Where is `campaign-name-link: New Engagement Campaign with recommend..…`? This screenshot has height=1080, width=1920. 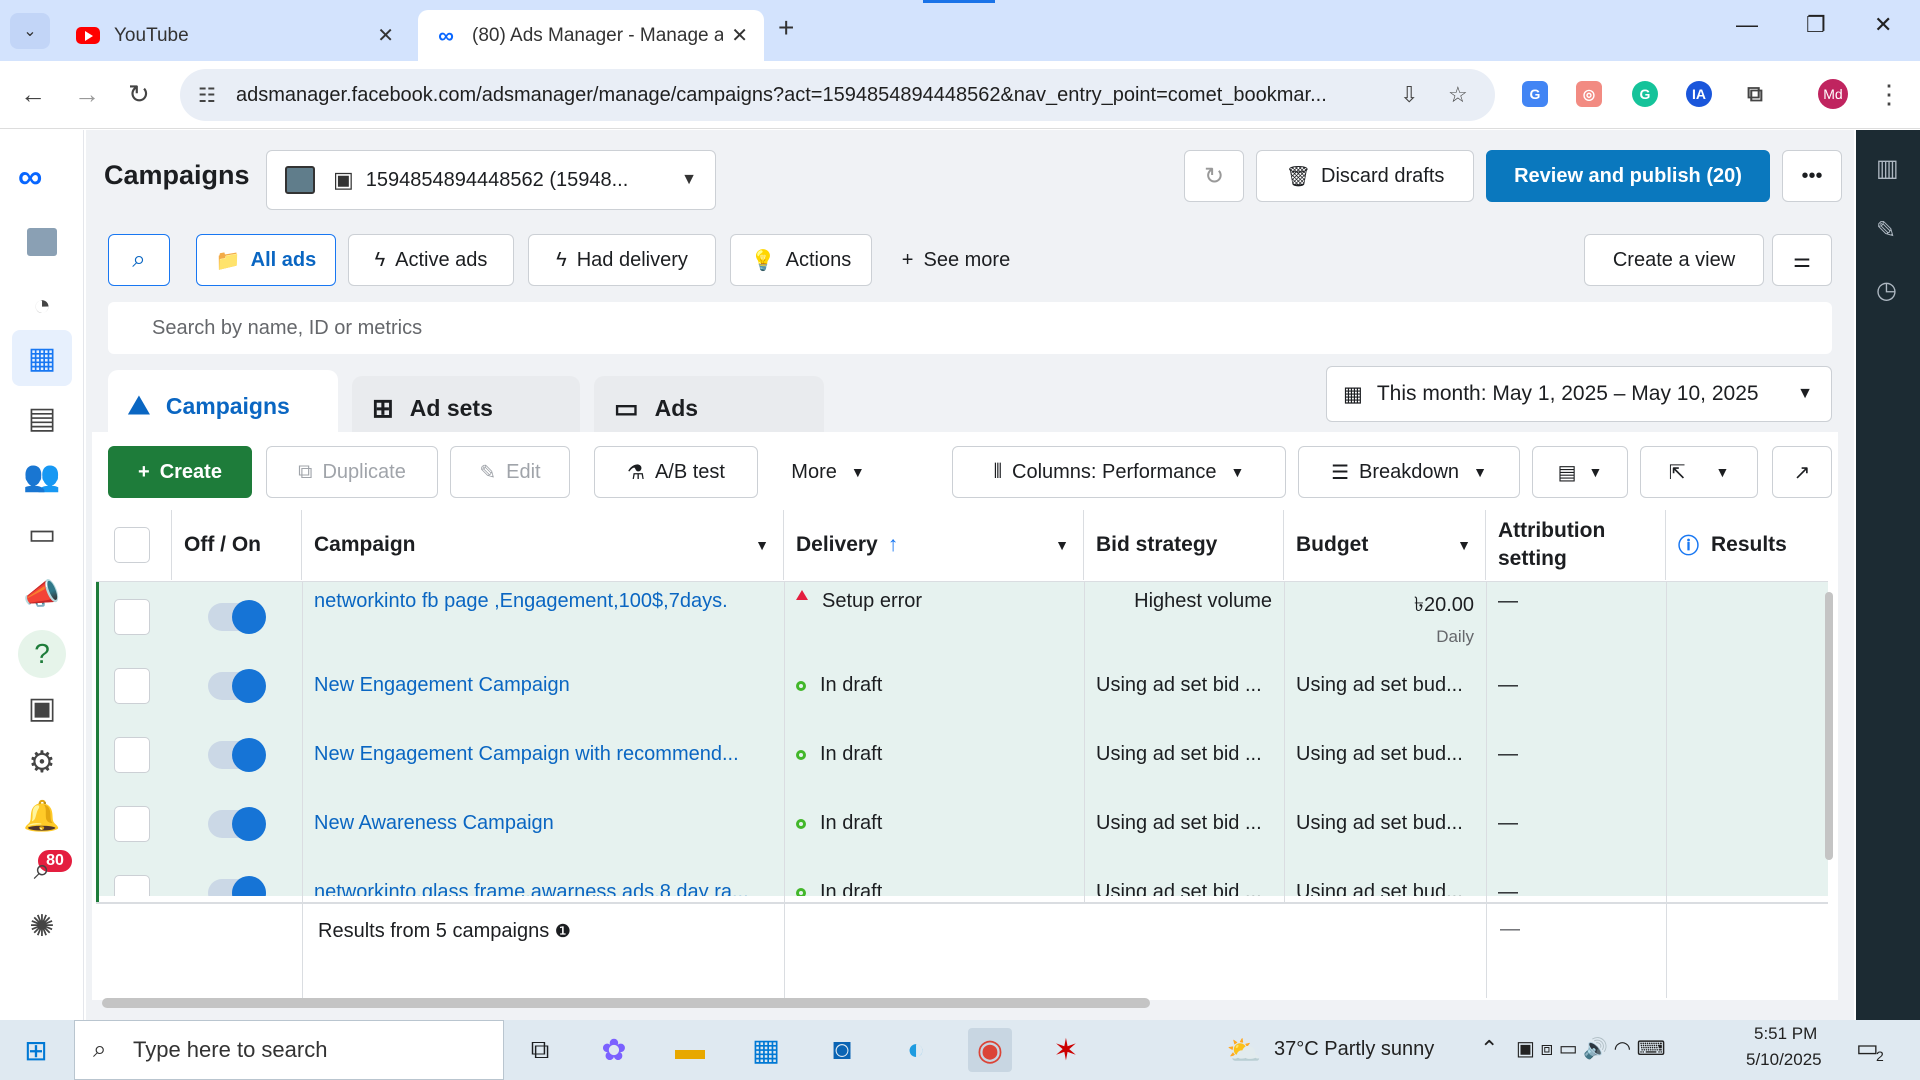
campaign-name-link: New Engagement Campaign with recommend..… is located at coordinates (543, 754).